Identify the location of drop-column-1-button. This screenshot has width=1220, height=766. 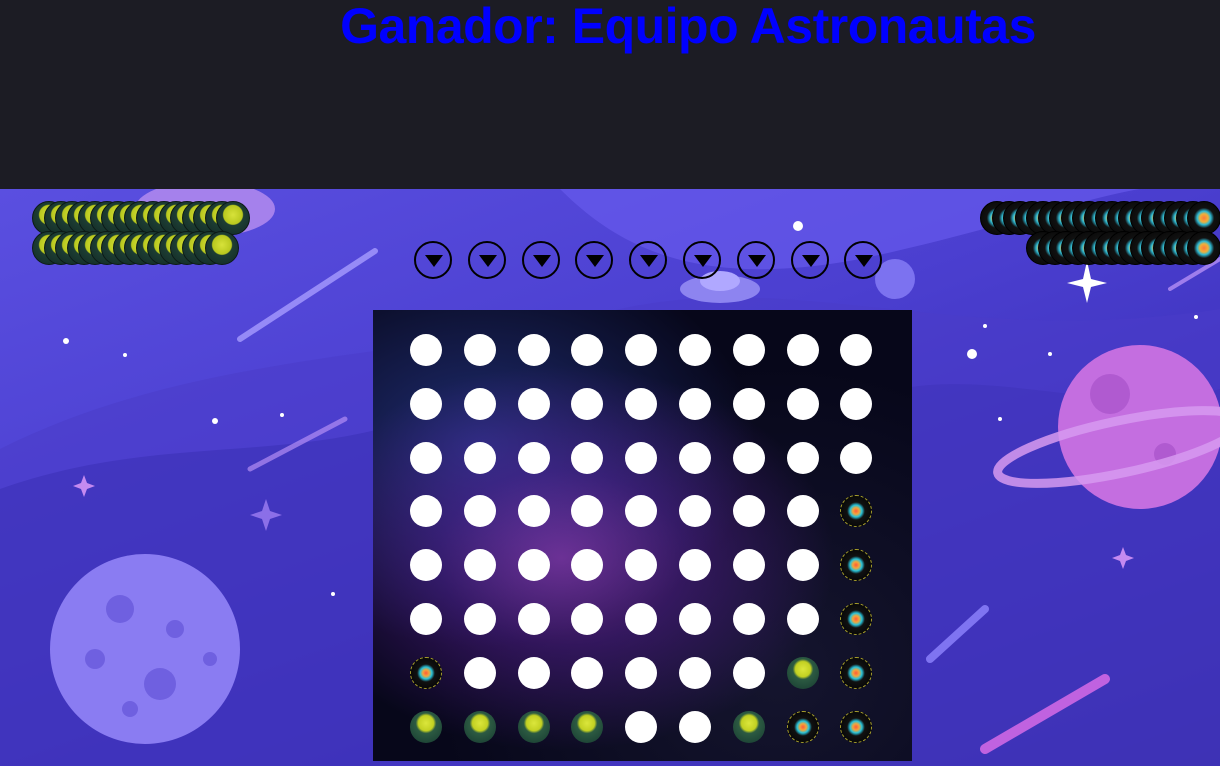
(433, 260).